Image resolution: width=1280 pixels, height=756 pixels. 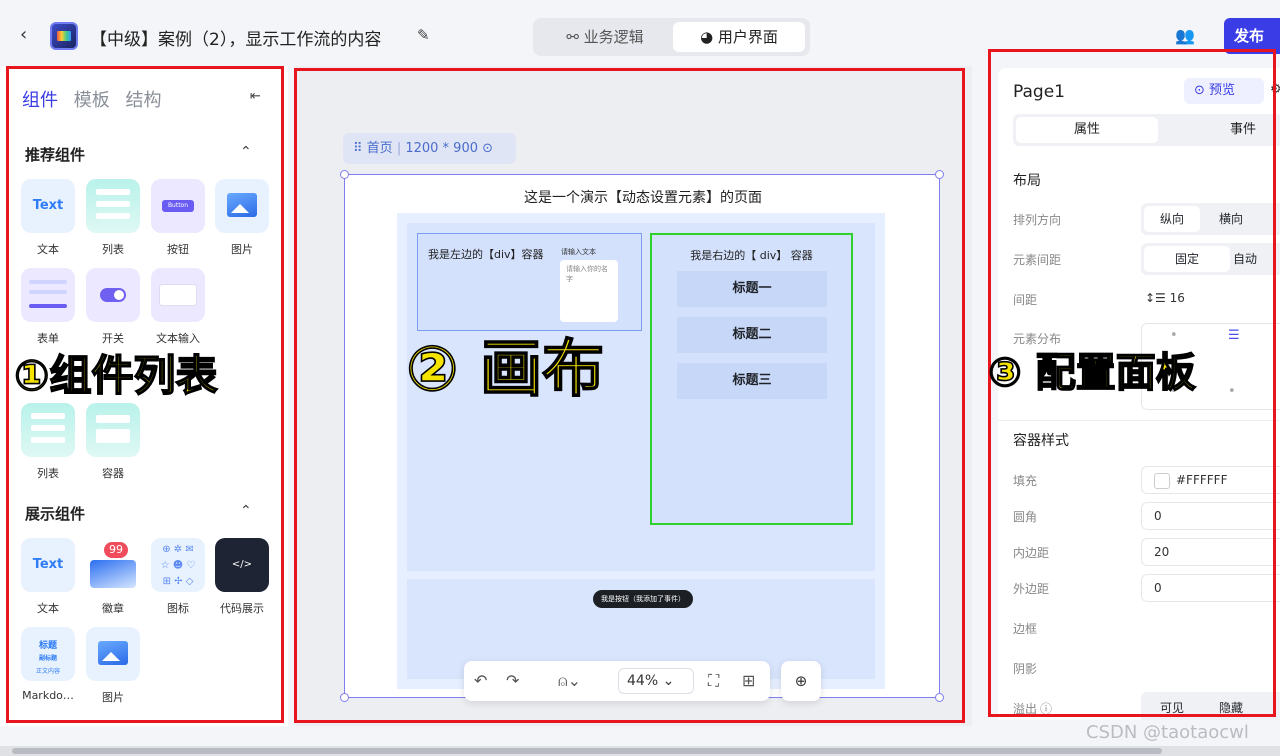 What do you see at coordinates (1025, 628) in the screenshot?
I see `border-label: 边框` at bounding box center [1025, 628].